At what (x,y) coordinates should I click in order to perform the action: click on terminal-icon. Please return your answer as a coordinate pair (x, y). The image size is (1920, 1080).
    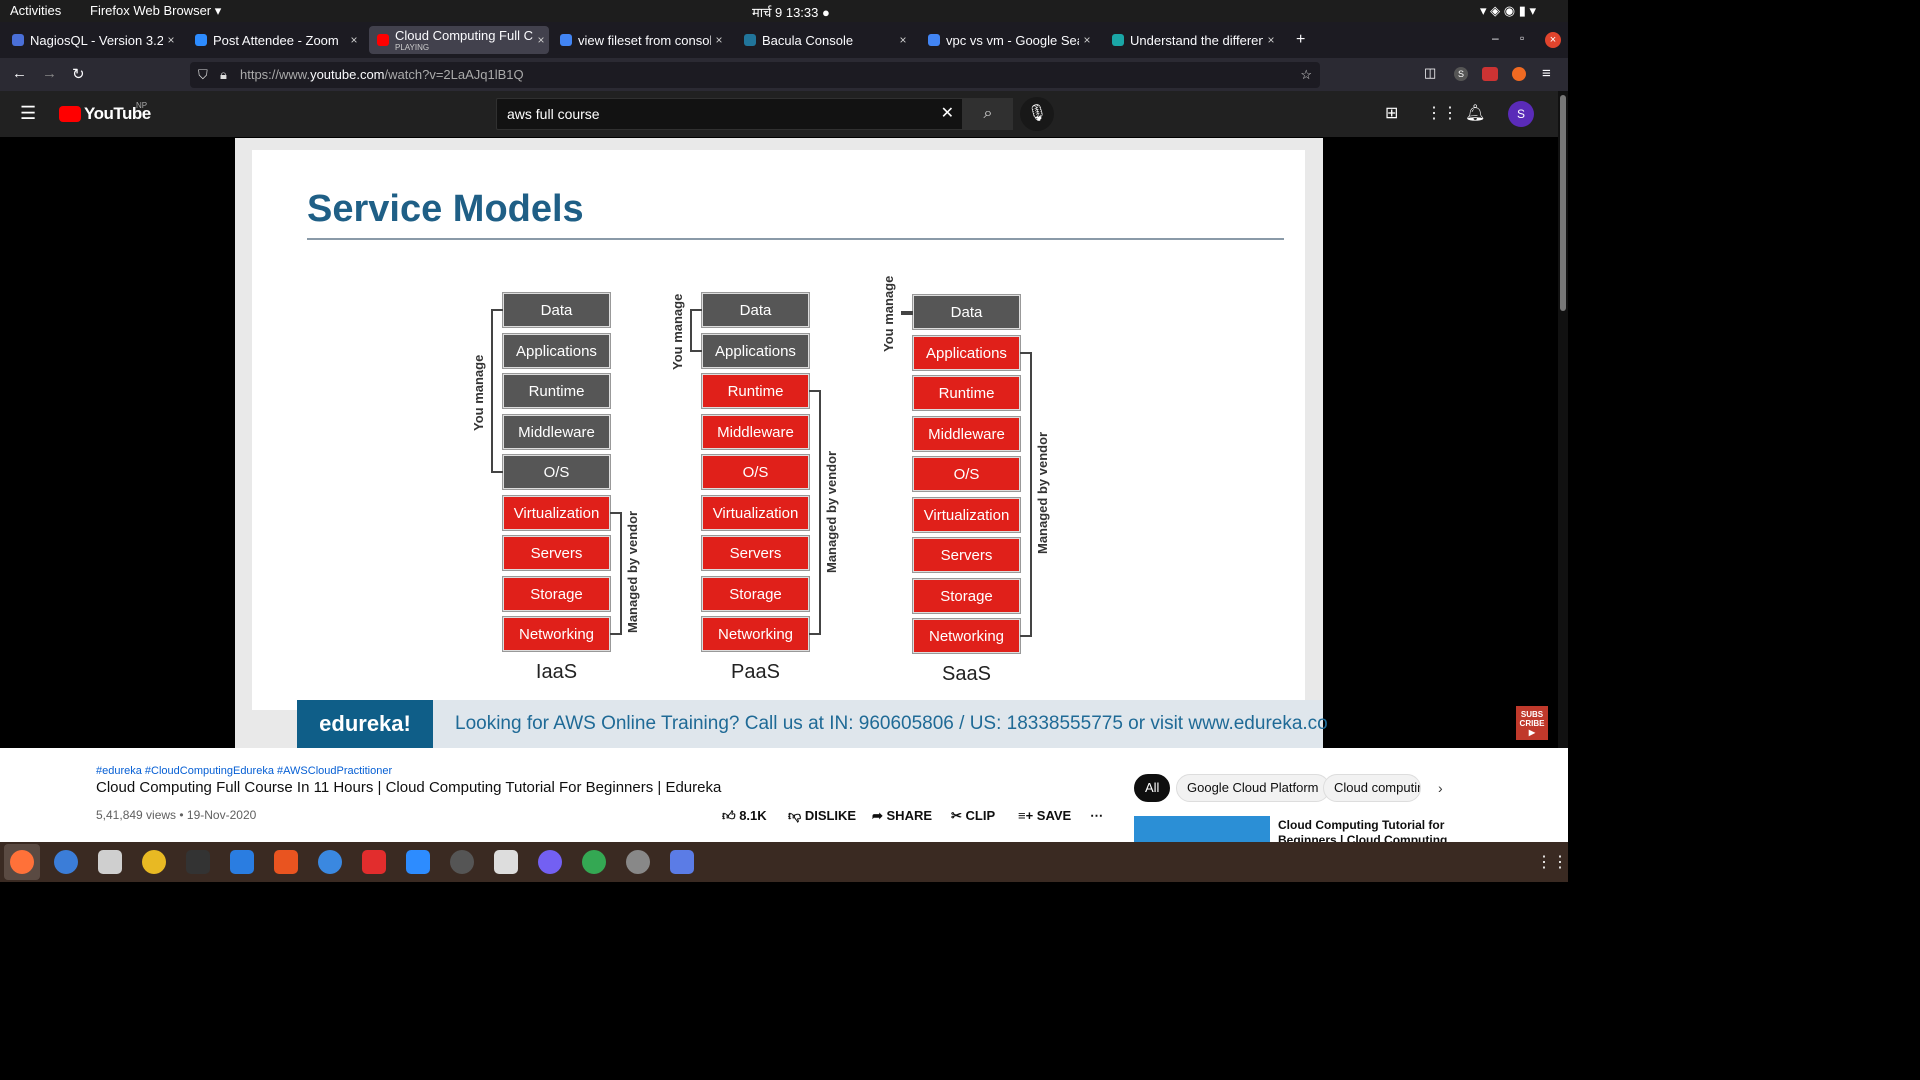
    Looking at the image, I should click on (198, 862).